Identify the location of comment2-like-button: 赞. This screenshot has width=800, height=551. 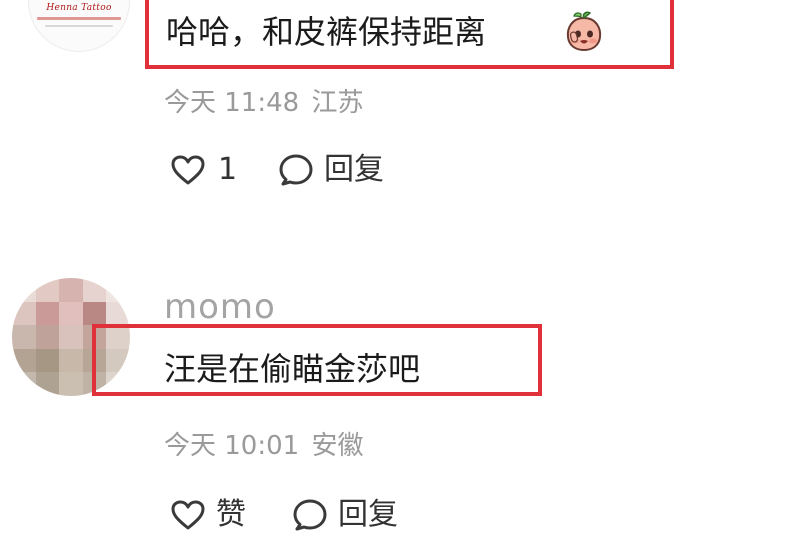
(208, 515).